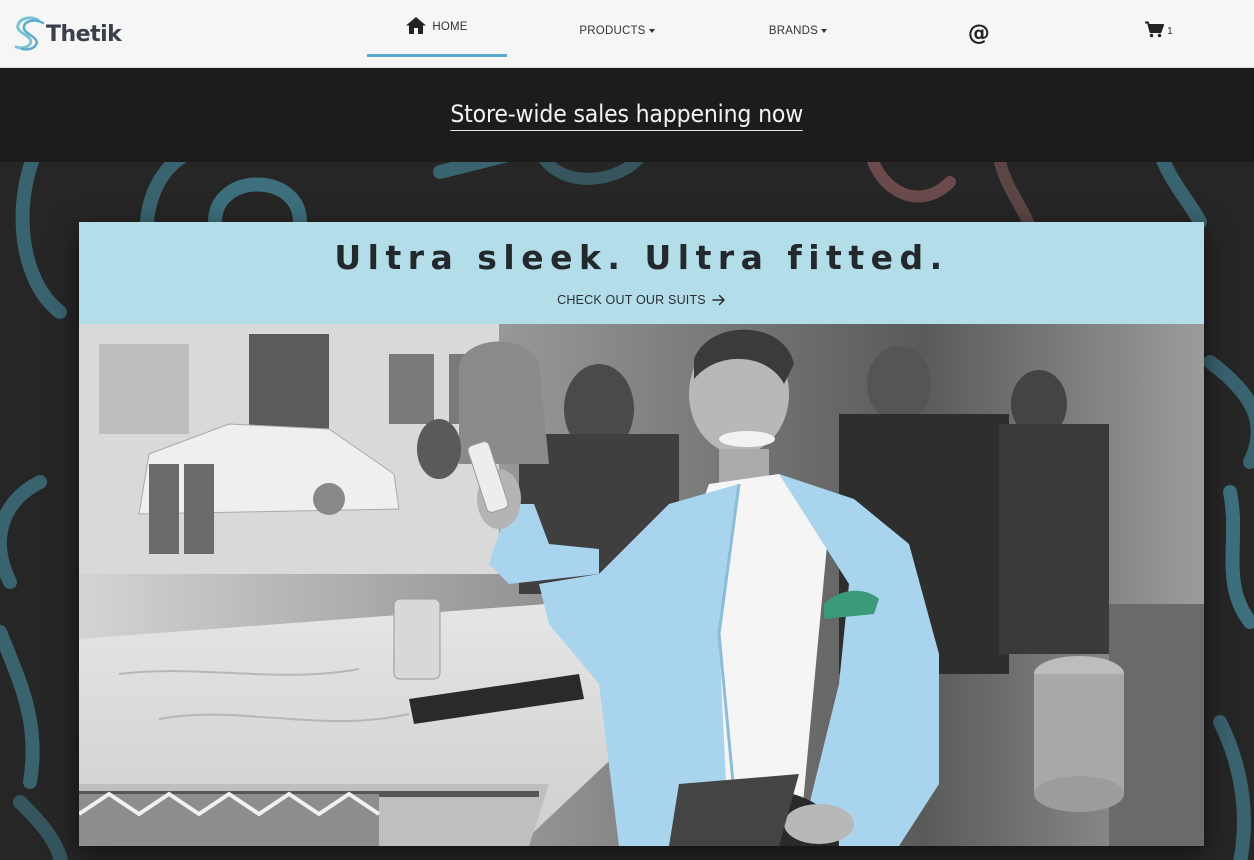  I want to click on hero-cta-label: CHECK OUT OUR SUITS, so click(631, 300).